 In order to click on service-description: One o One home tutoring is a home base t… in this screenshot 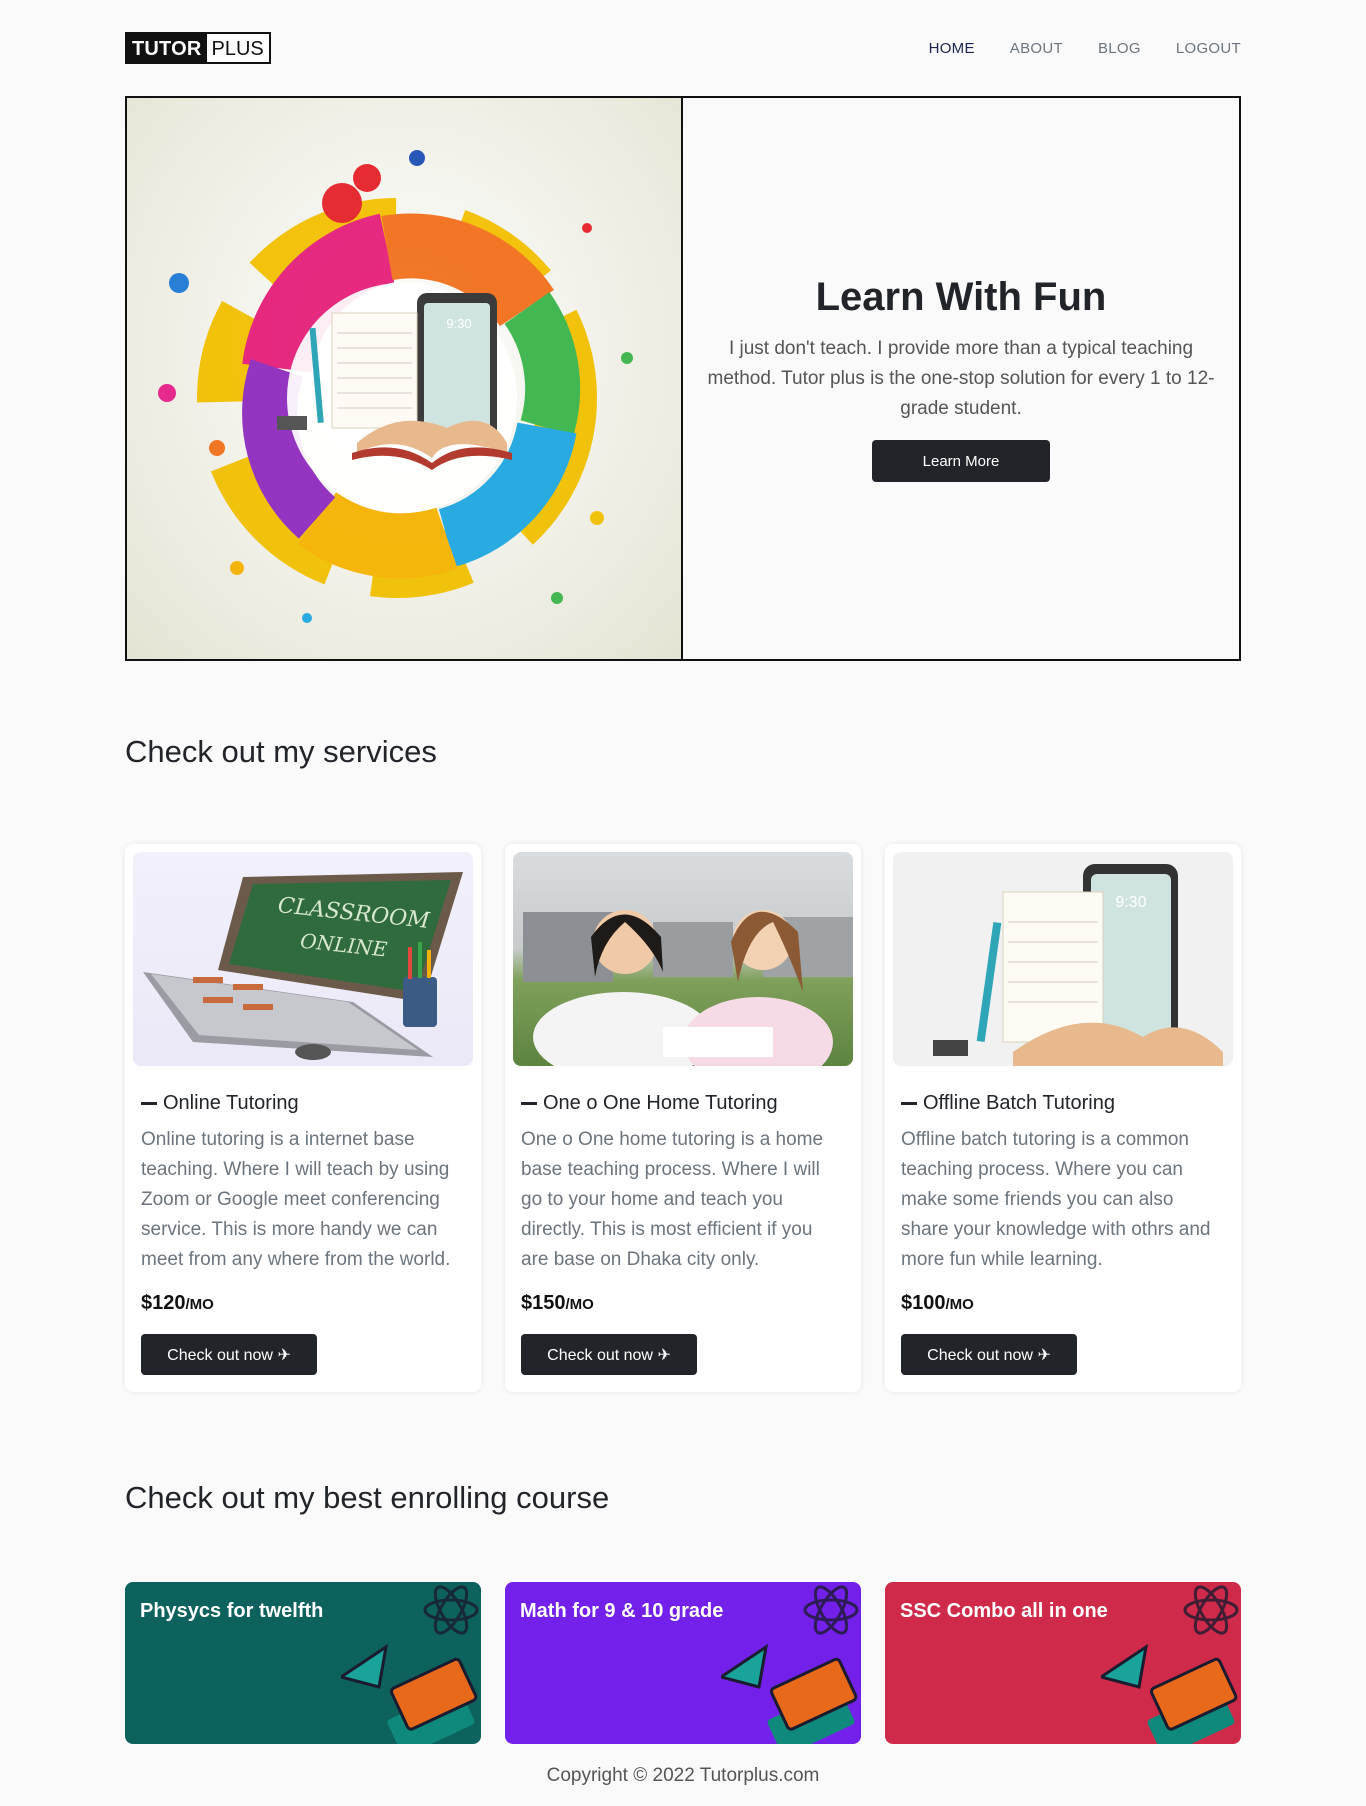, I will do `click(672, 1199)`.